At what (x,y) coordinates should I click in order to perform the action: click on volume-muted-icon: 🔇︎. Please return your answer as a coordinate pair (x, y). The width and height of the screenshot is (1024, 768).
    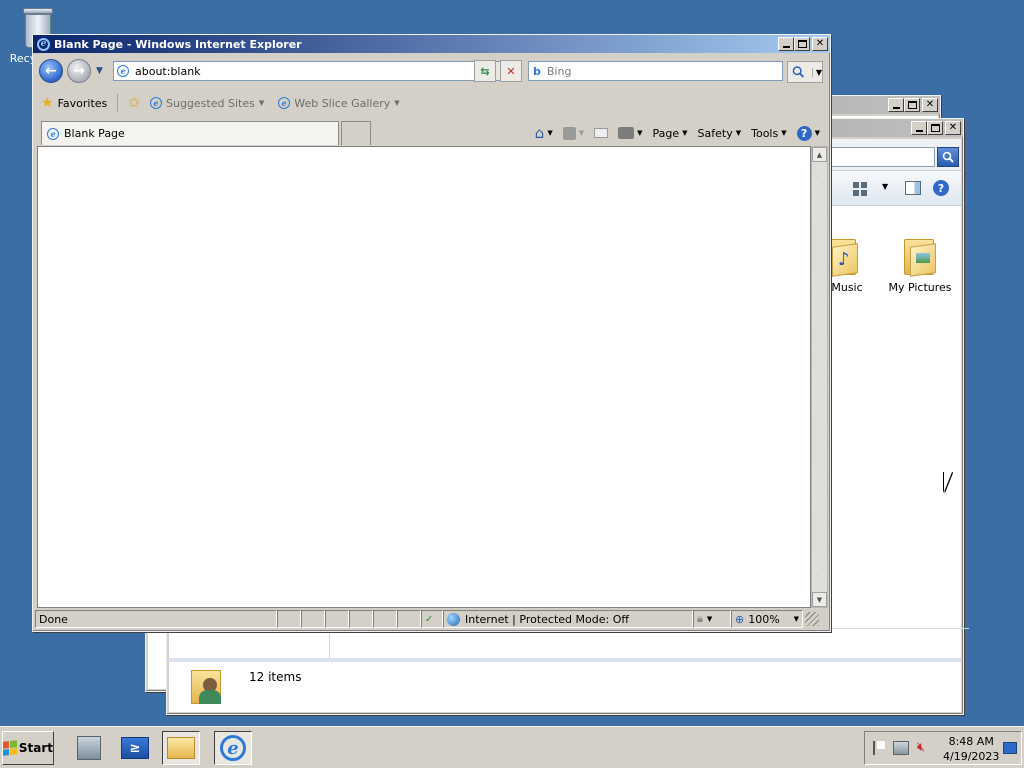
    Looking at the image, I should click on (921, 747).